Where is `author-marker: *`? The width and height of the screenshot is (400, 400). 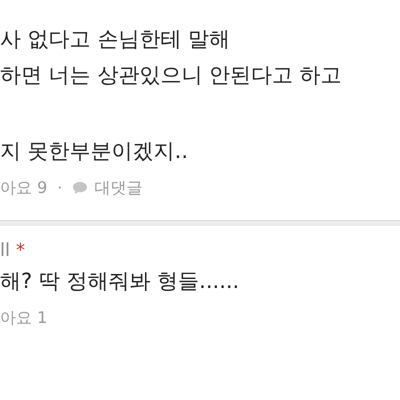 author-marker: * is located at coordinates (21, 250).